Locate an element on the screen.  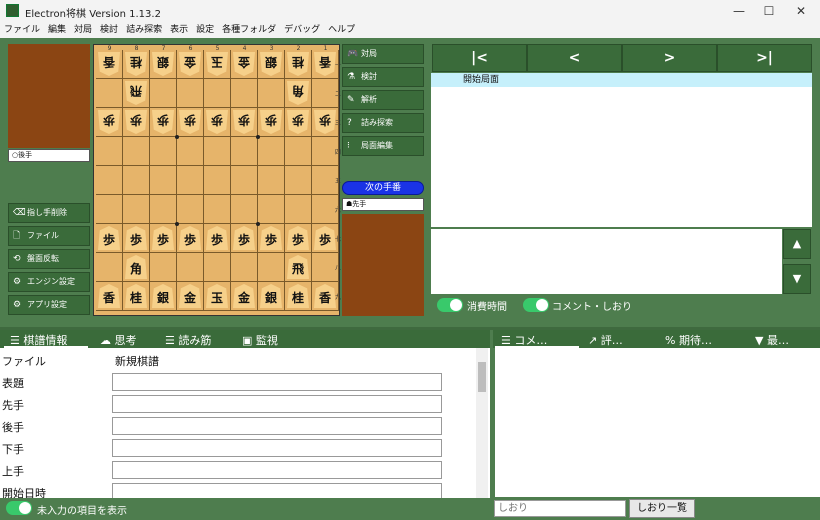
sente-piece: 角 is located at coordinates (136, 267).